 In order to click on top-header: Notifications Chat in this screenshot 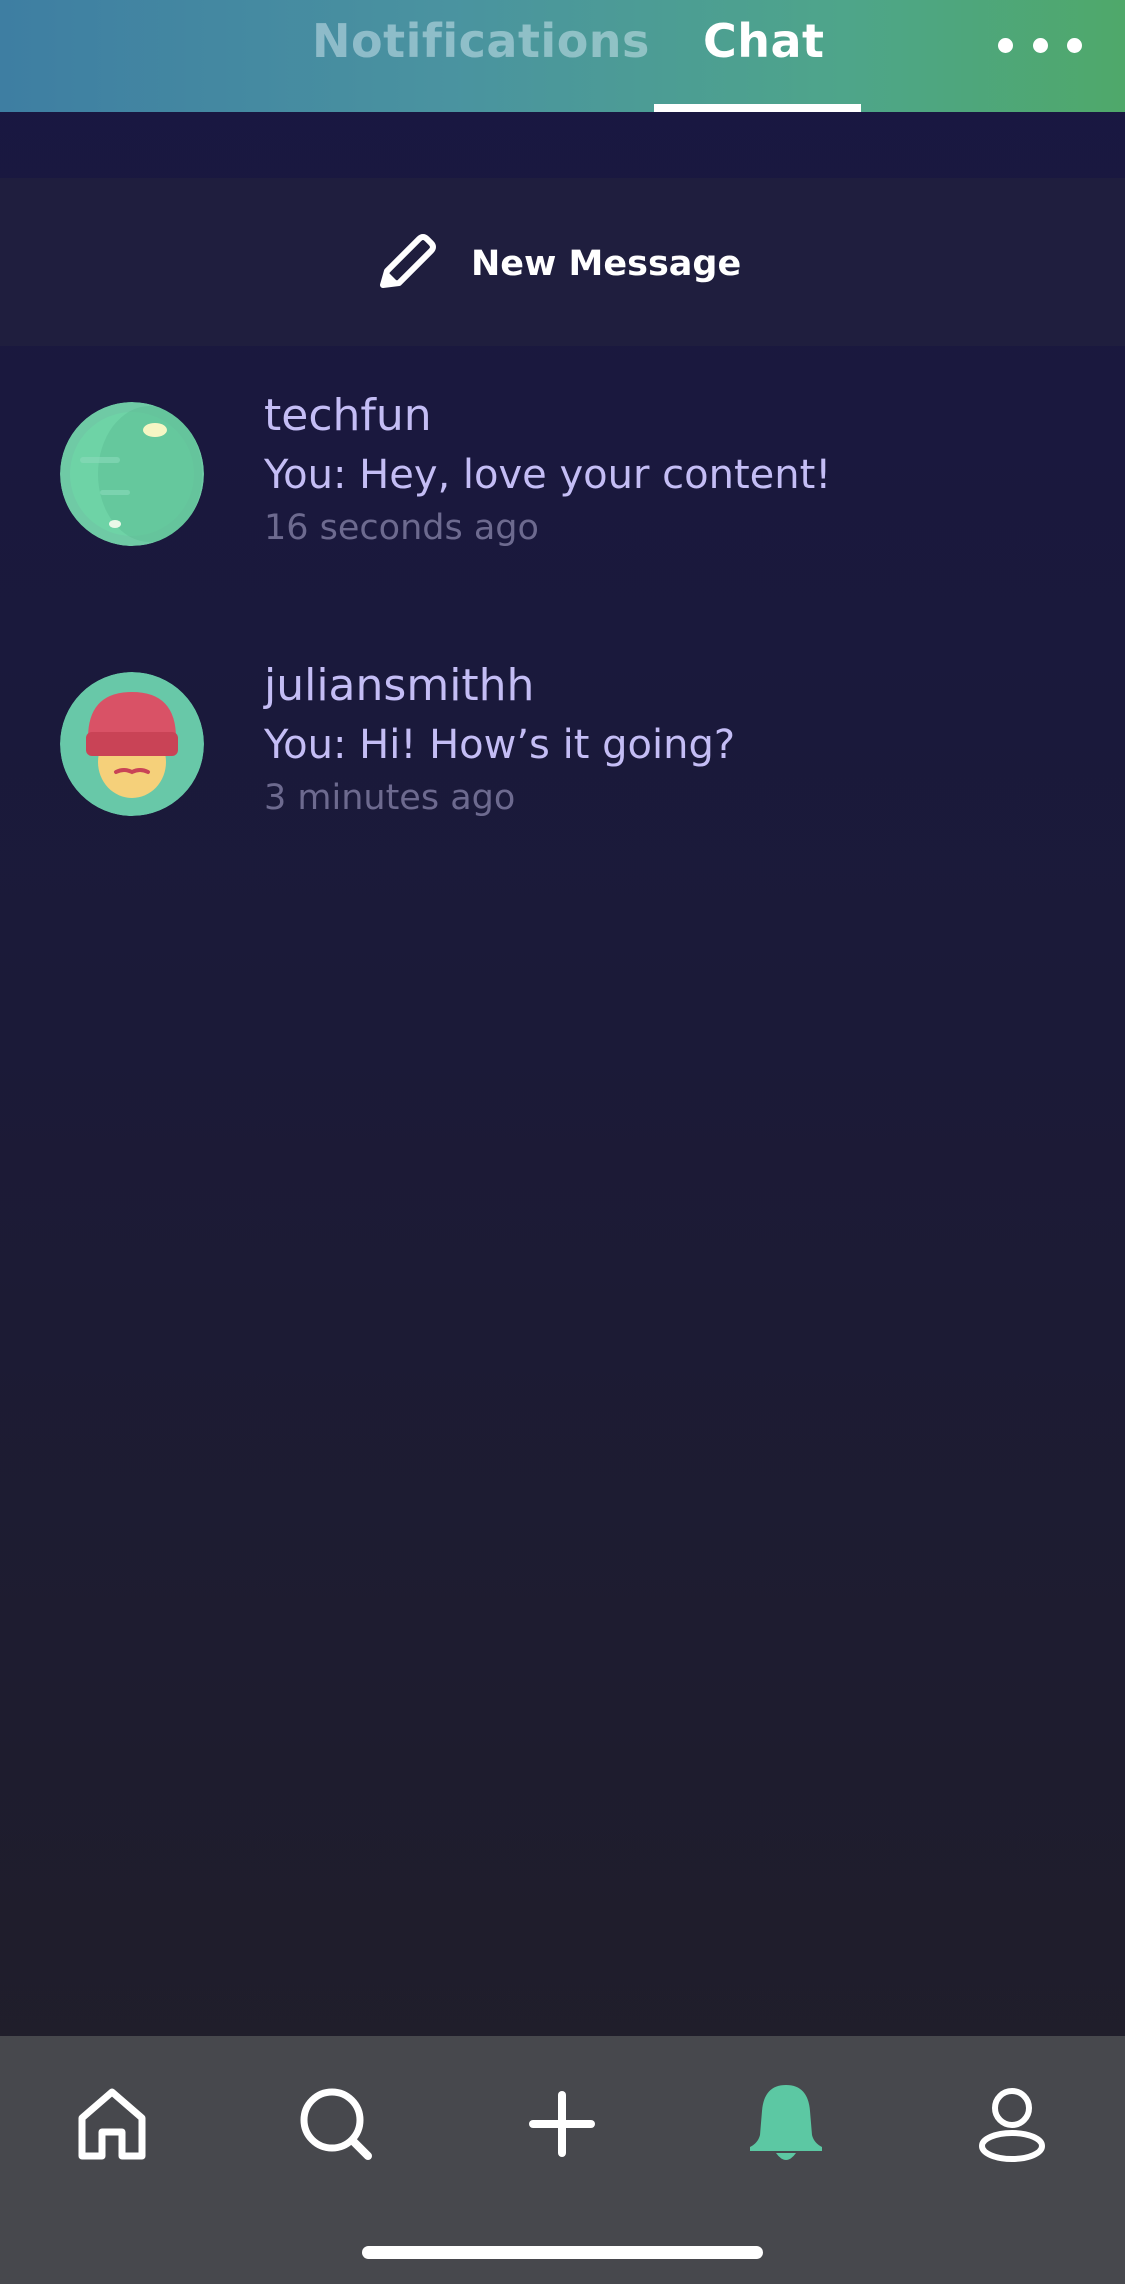, I will do `click(562, 56)`.